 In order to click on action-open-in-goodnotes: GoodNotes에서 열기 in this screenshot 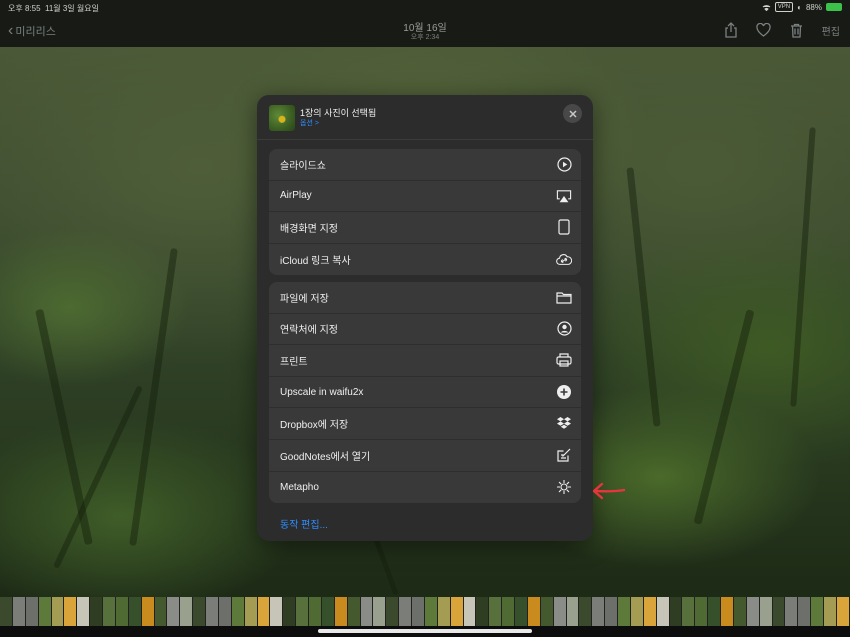, I will do `click(425, 456)`.